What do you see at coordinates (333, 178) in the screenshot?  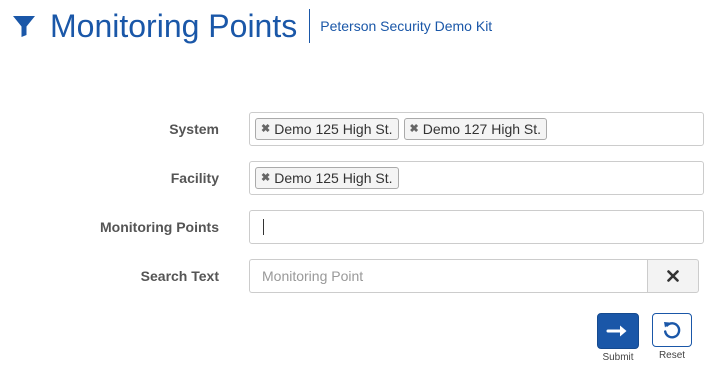 I see `facility-tag-label: Demo 125 High St.` at bounding box center [333, 178].